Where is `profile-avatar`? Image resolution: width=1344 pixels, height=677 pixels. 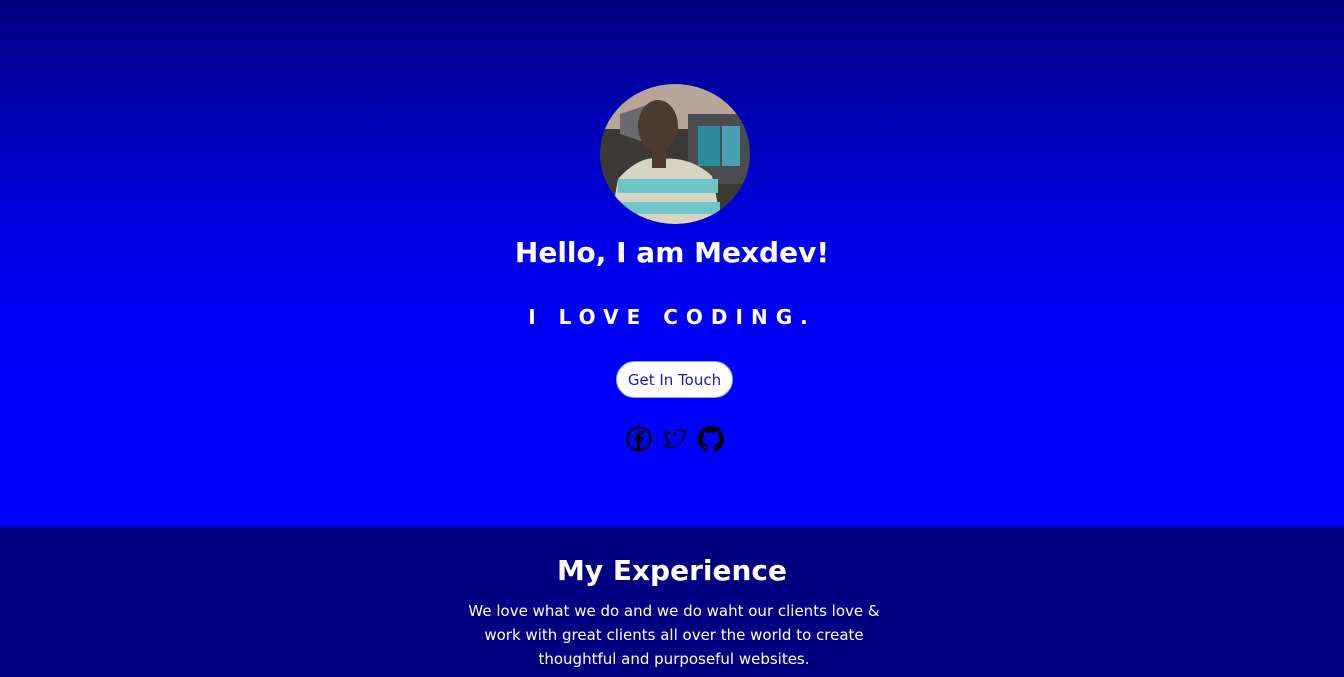
profile-avatar is located at coordinates (675, 154).